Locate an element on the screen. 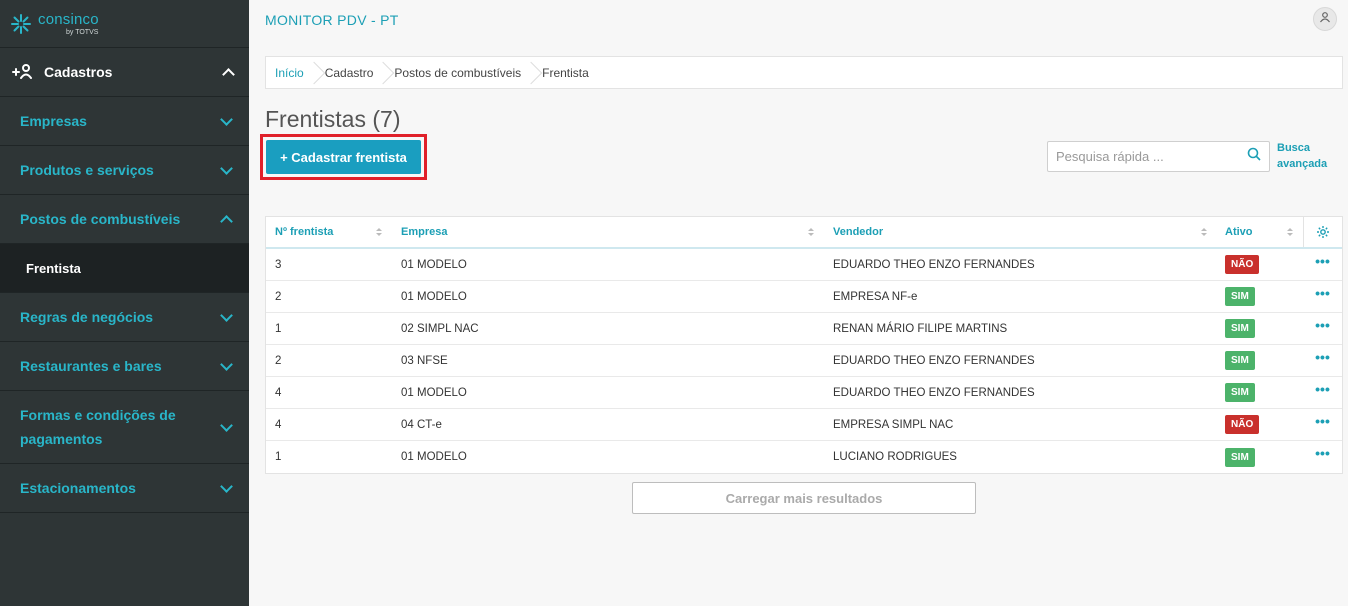  quick-search is located at coordinates (1158, 156).